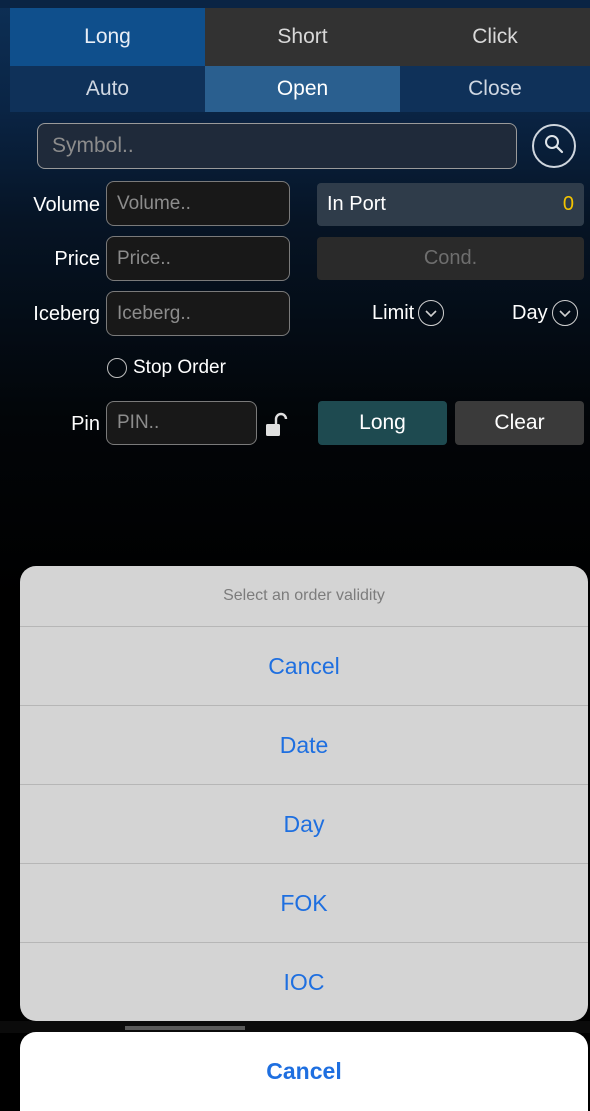 The width and height of the screenshot is (590, 1111). What do you see at coordinates (519, 423) in the screenshot?
I see `clear-button: Clear` at bounding box center [519, 423].